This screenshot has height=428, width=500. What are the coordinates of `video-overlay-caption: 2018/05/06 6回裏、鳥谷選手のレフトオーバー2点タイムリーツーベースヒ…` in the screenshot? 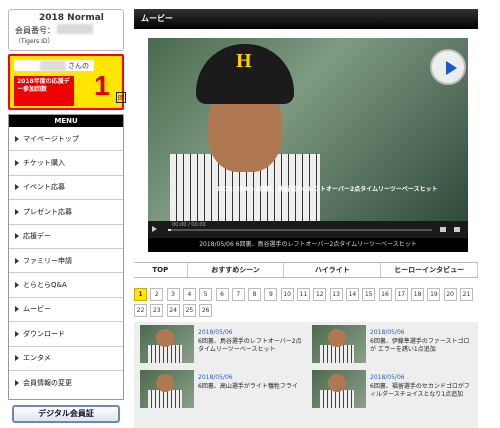 It's located at (327, 189).